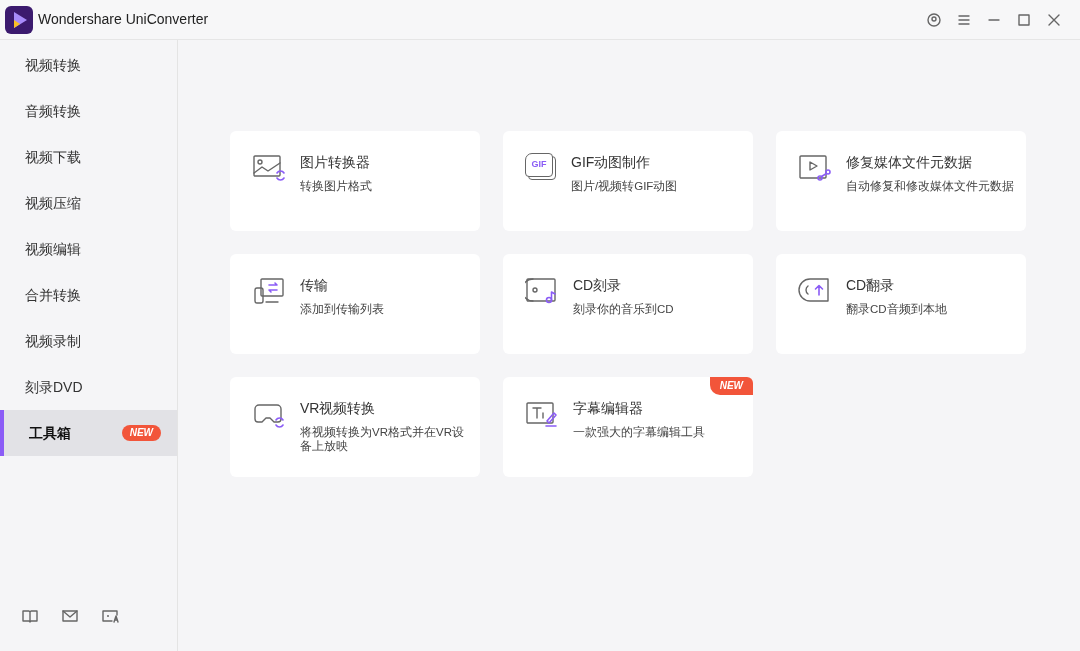 This screenshot has width=1080, height=651. Describe the element at coordinates (611, 162) in the screenshot. I see `tool-title: GIF动图制作` at that location.